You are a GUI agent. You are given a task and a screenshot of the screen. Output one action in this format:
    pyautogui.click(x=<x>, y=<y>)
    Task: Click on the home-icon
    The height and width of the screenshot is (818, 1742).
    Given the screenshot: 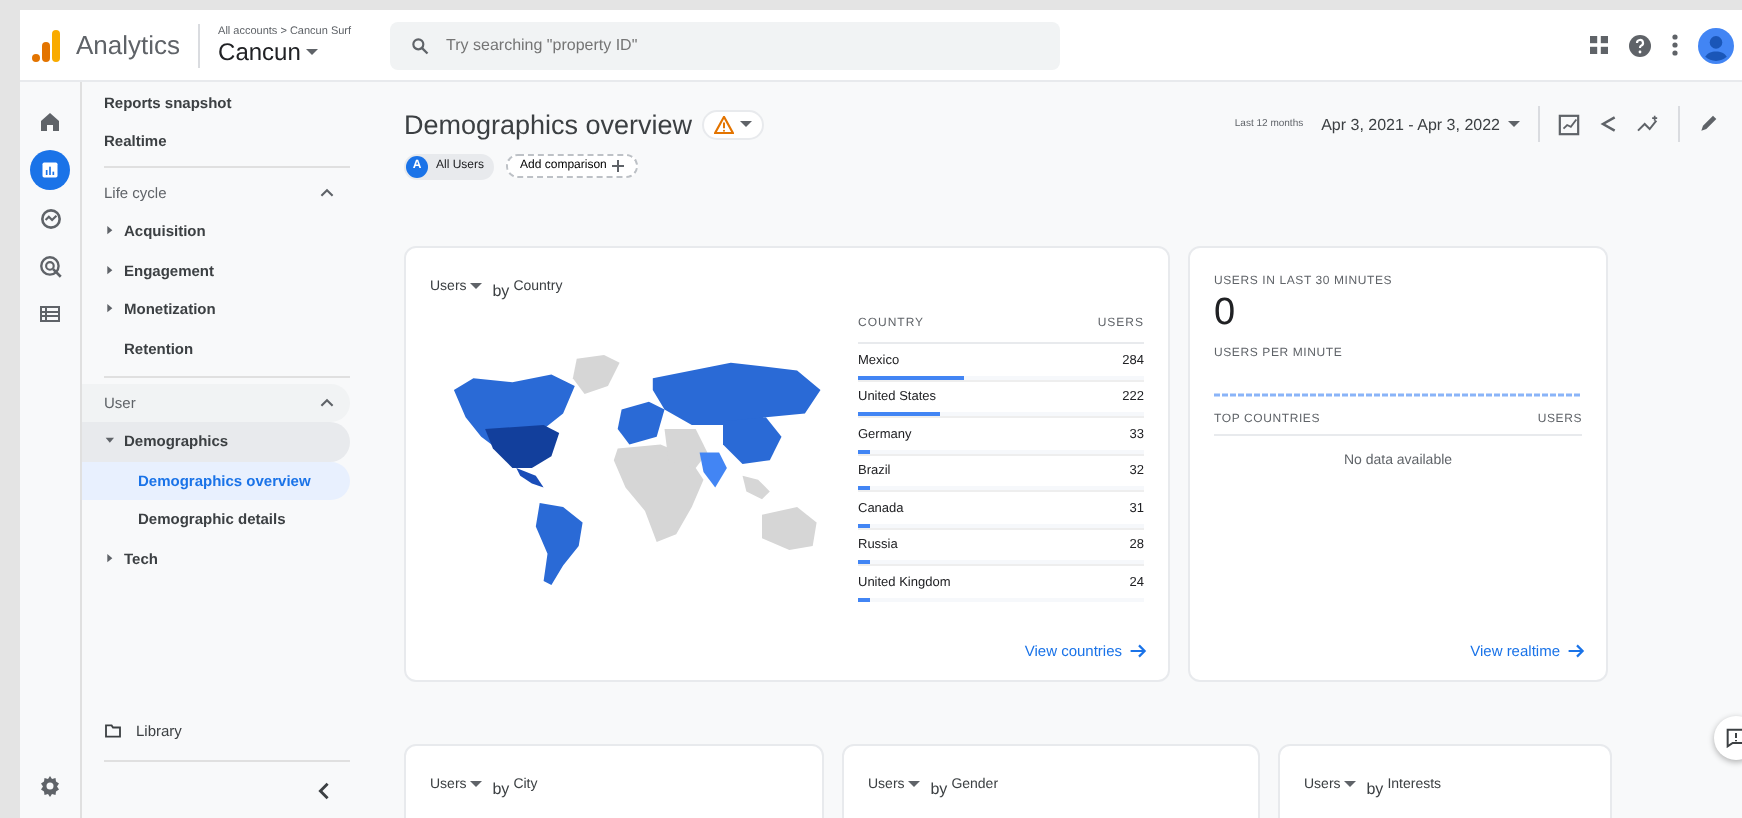 What is the action you would take?
    pyautogui.click(x=50, y=122)
    